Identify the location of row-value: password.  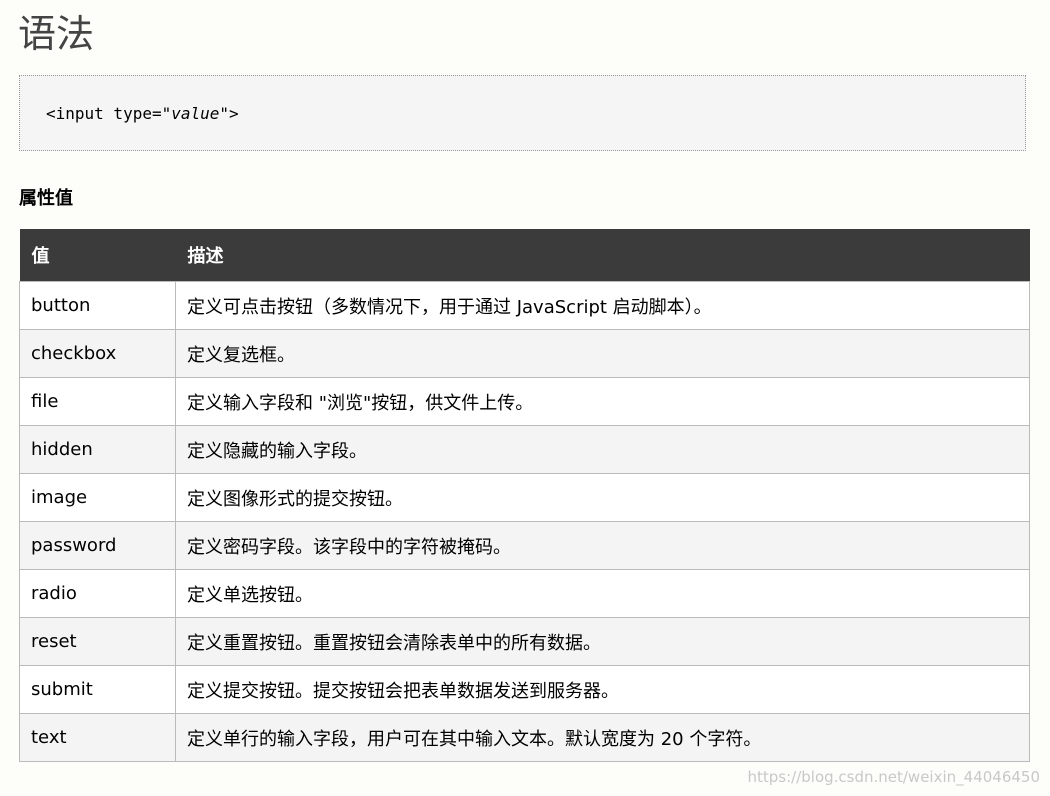
(97, 545).